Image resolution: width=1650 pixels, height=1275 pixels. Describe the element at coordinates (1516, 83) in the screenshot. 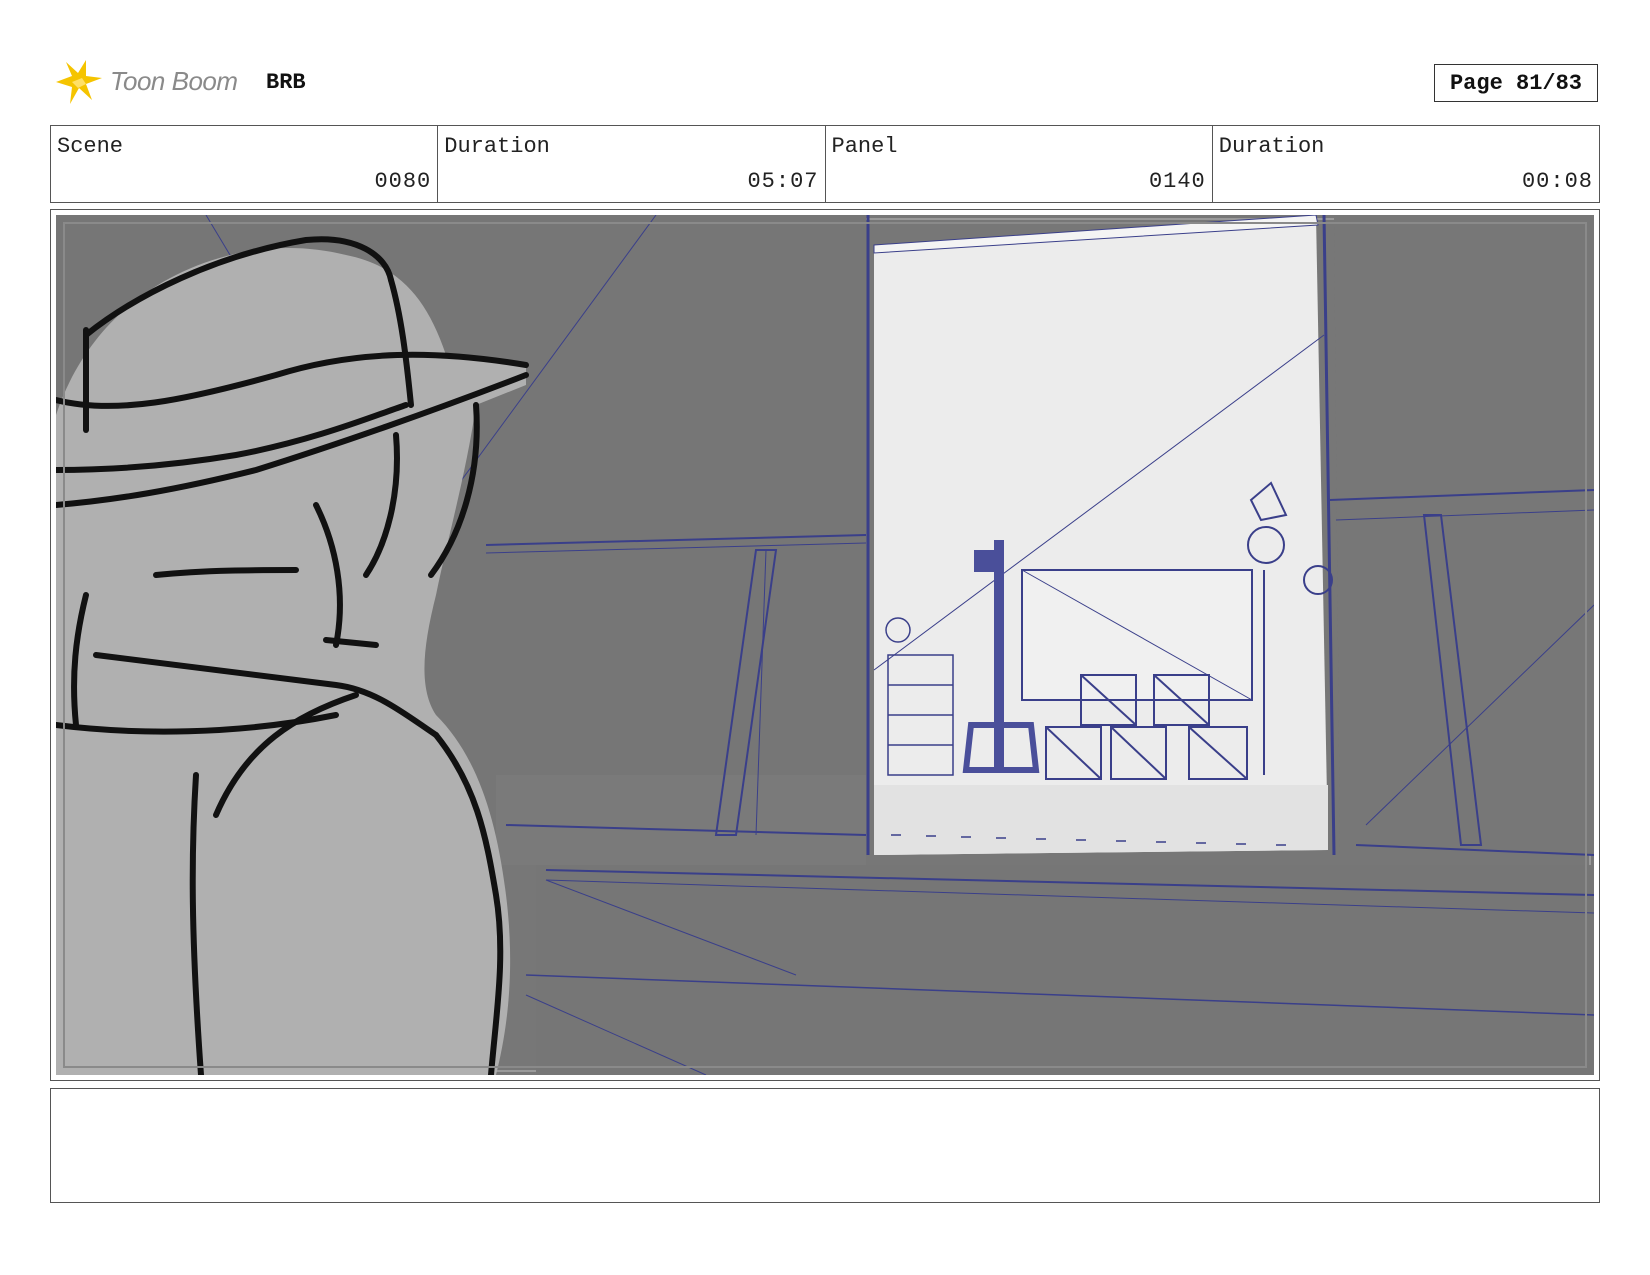

I see `page-number: Page 81/83` at that location.